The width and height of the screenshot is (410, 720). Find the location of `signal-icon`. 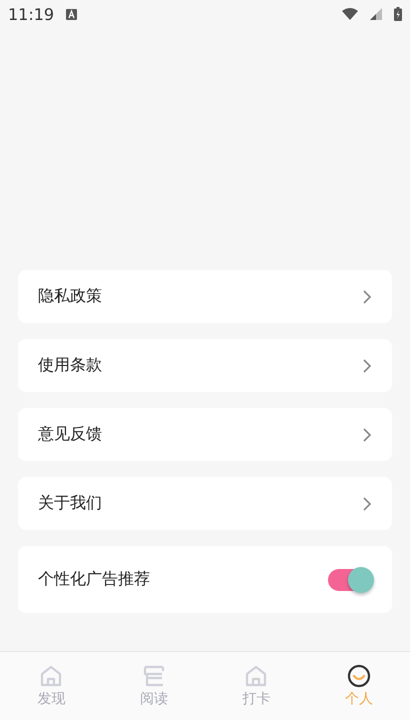

signal-icon is located at coordinates (376, 14).